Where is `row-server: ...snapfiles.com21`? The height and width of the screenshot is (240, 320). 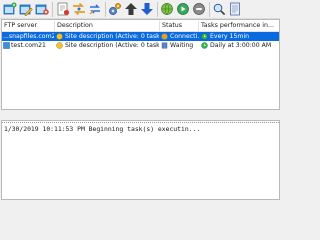 row-server: ...snapfiles.com21 is located at coordinates (28, 36).